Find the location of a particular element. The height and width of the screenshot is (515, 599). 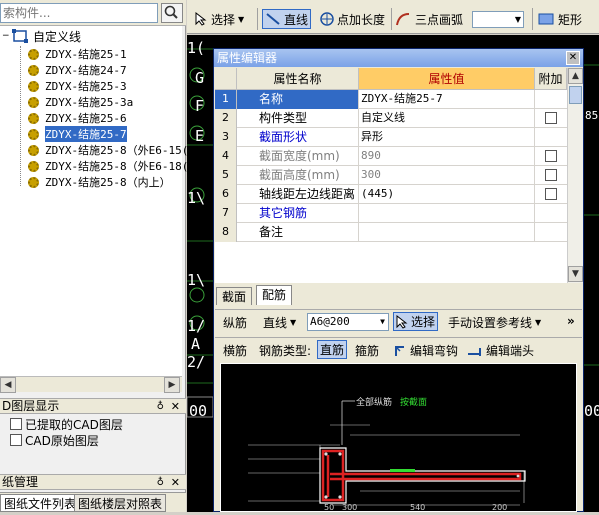

property-row: 1 名称 ZDYX-结施25-7 is located at coordinates (391, 99).